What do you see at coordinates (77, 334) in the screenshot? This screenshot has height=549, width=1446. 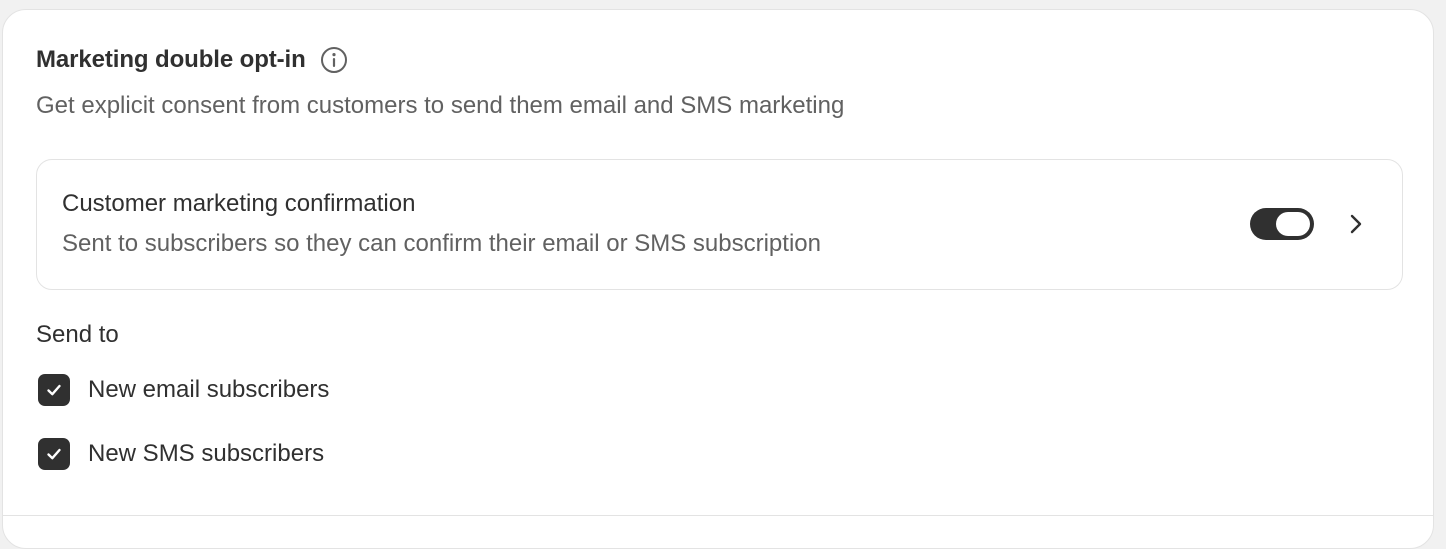 I see `send-to-label: Send to` at bounding box center [77, 334].